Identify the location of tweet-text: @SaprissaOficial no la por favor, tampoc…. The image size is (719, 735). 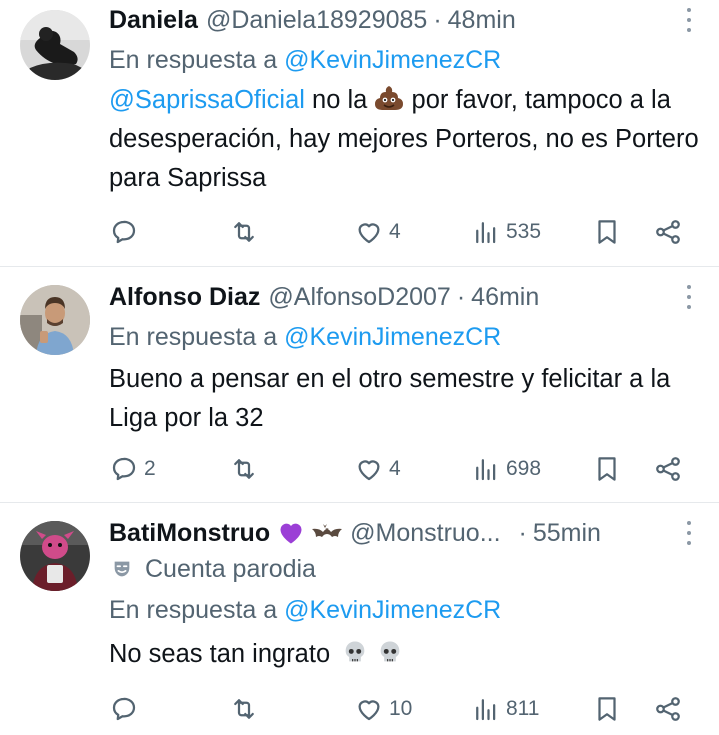
(404, 139).